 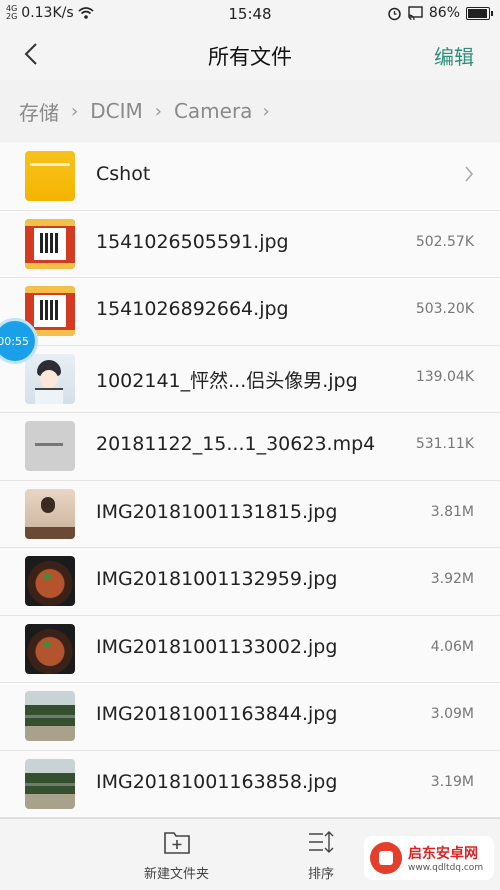 I want to click on file-row: 1541026892664.jpg 503.20K, so click(x=250, y=312).